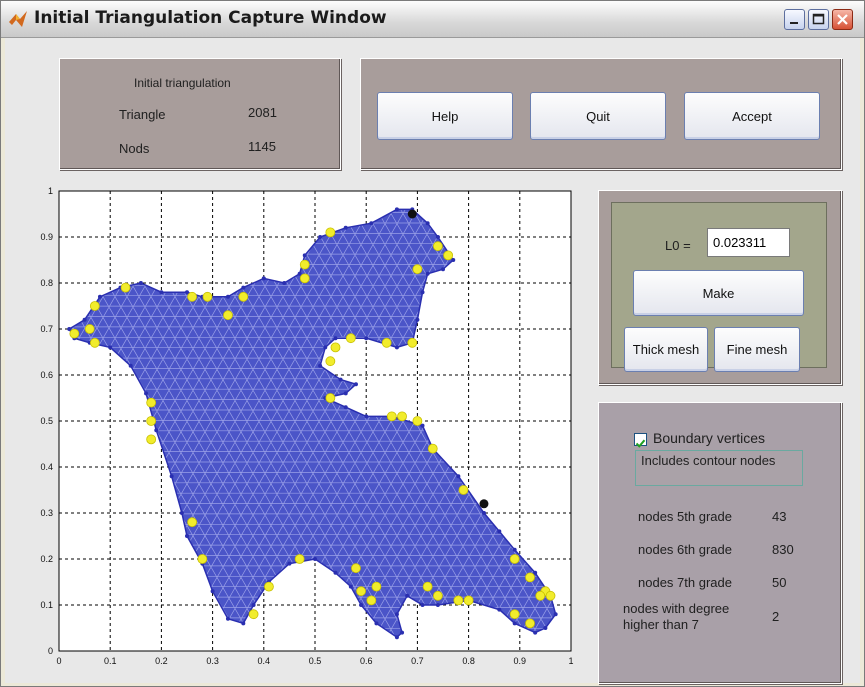 This screenshot has width=865, height=687. I want to click on boundary-vertices-label: Boundary vertices, so click(709, 438).